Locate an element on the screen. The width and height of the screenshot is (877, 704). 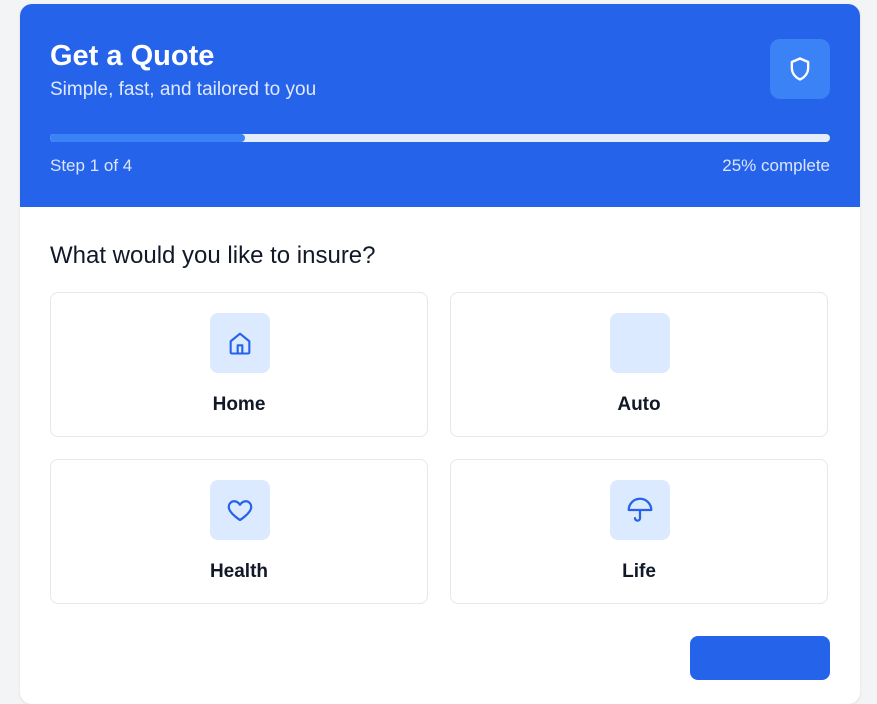
umbrella-icon-box is located at coordinates (640, 510).